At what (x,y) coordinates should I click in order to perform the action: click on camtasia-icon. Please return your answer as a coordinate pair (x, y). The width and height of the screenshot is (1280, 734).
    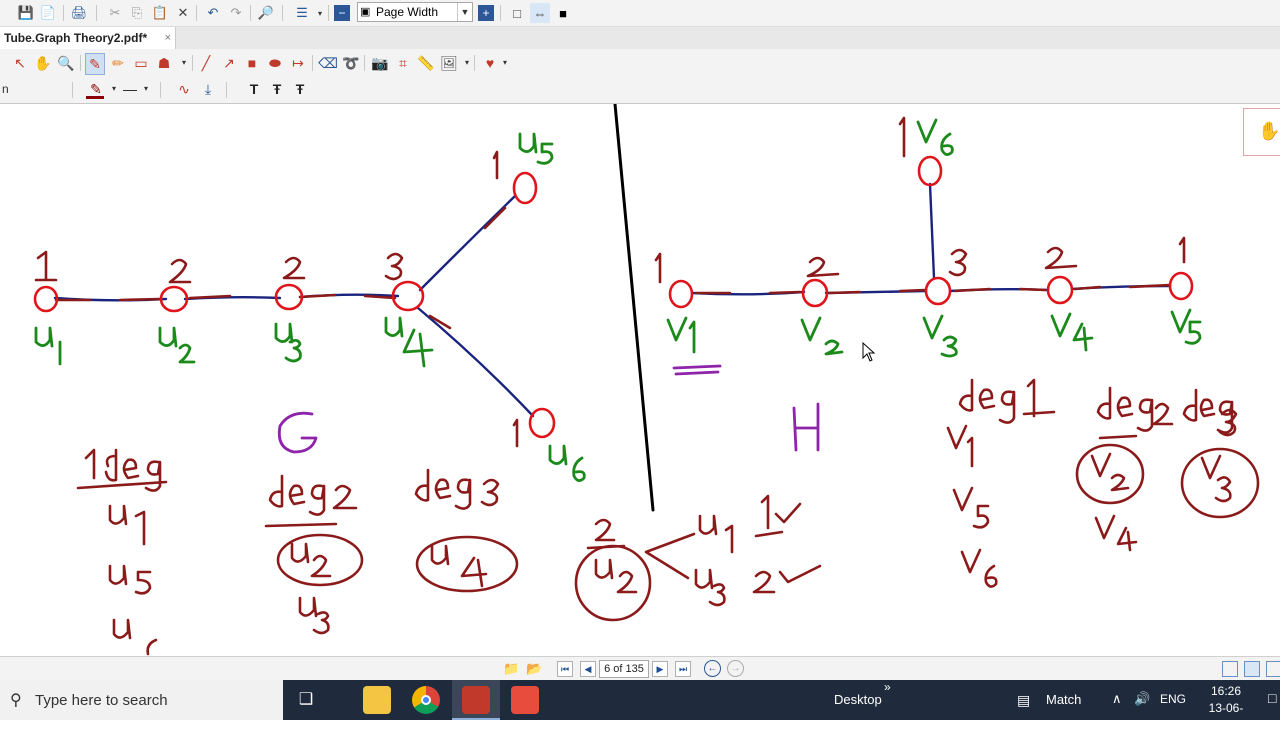
    Looking at the image, I should click on (525, 700).